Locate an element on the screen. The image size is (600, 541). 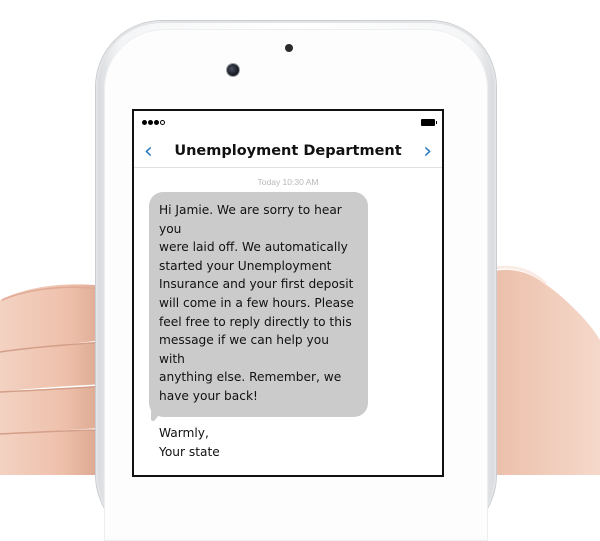
message-signoff-line: Your state is located at coordinates (189, 451).